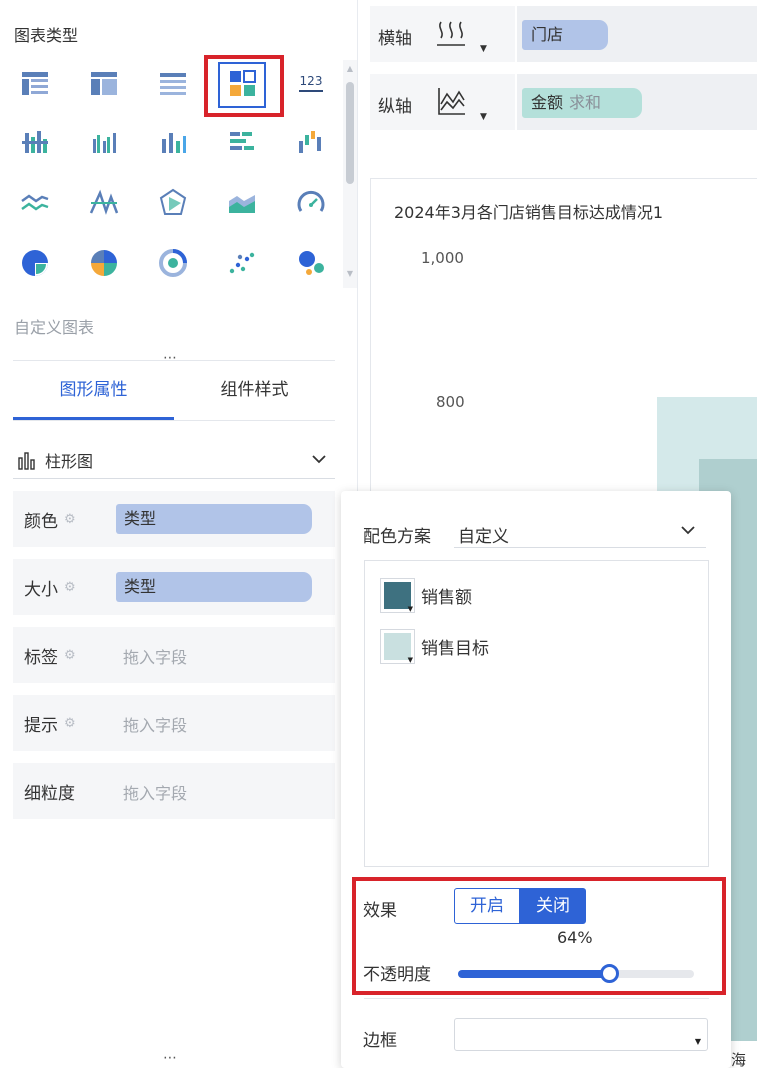 This screenshot has height=1068, width=757. Describe the element at coordinates (26, 460) in the screenshot. I see `bar-chart-icon` at that location.